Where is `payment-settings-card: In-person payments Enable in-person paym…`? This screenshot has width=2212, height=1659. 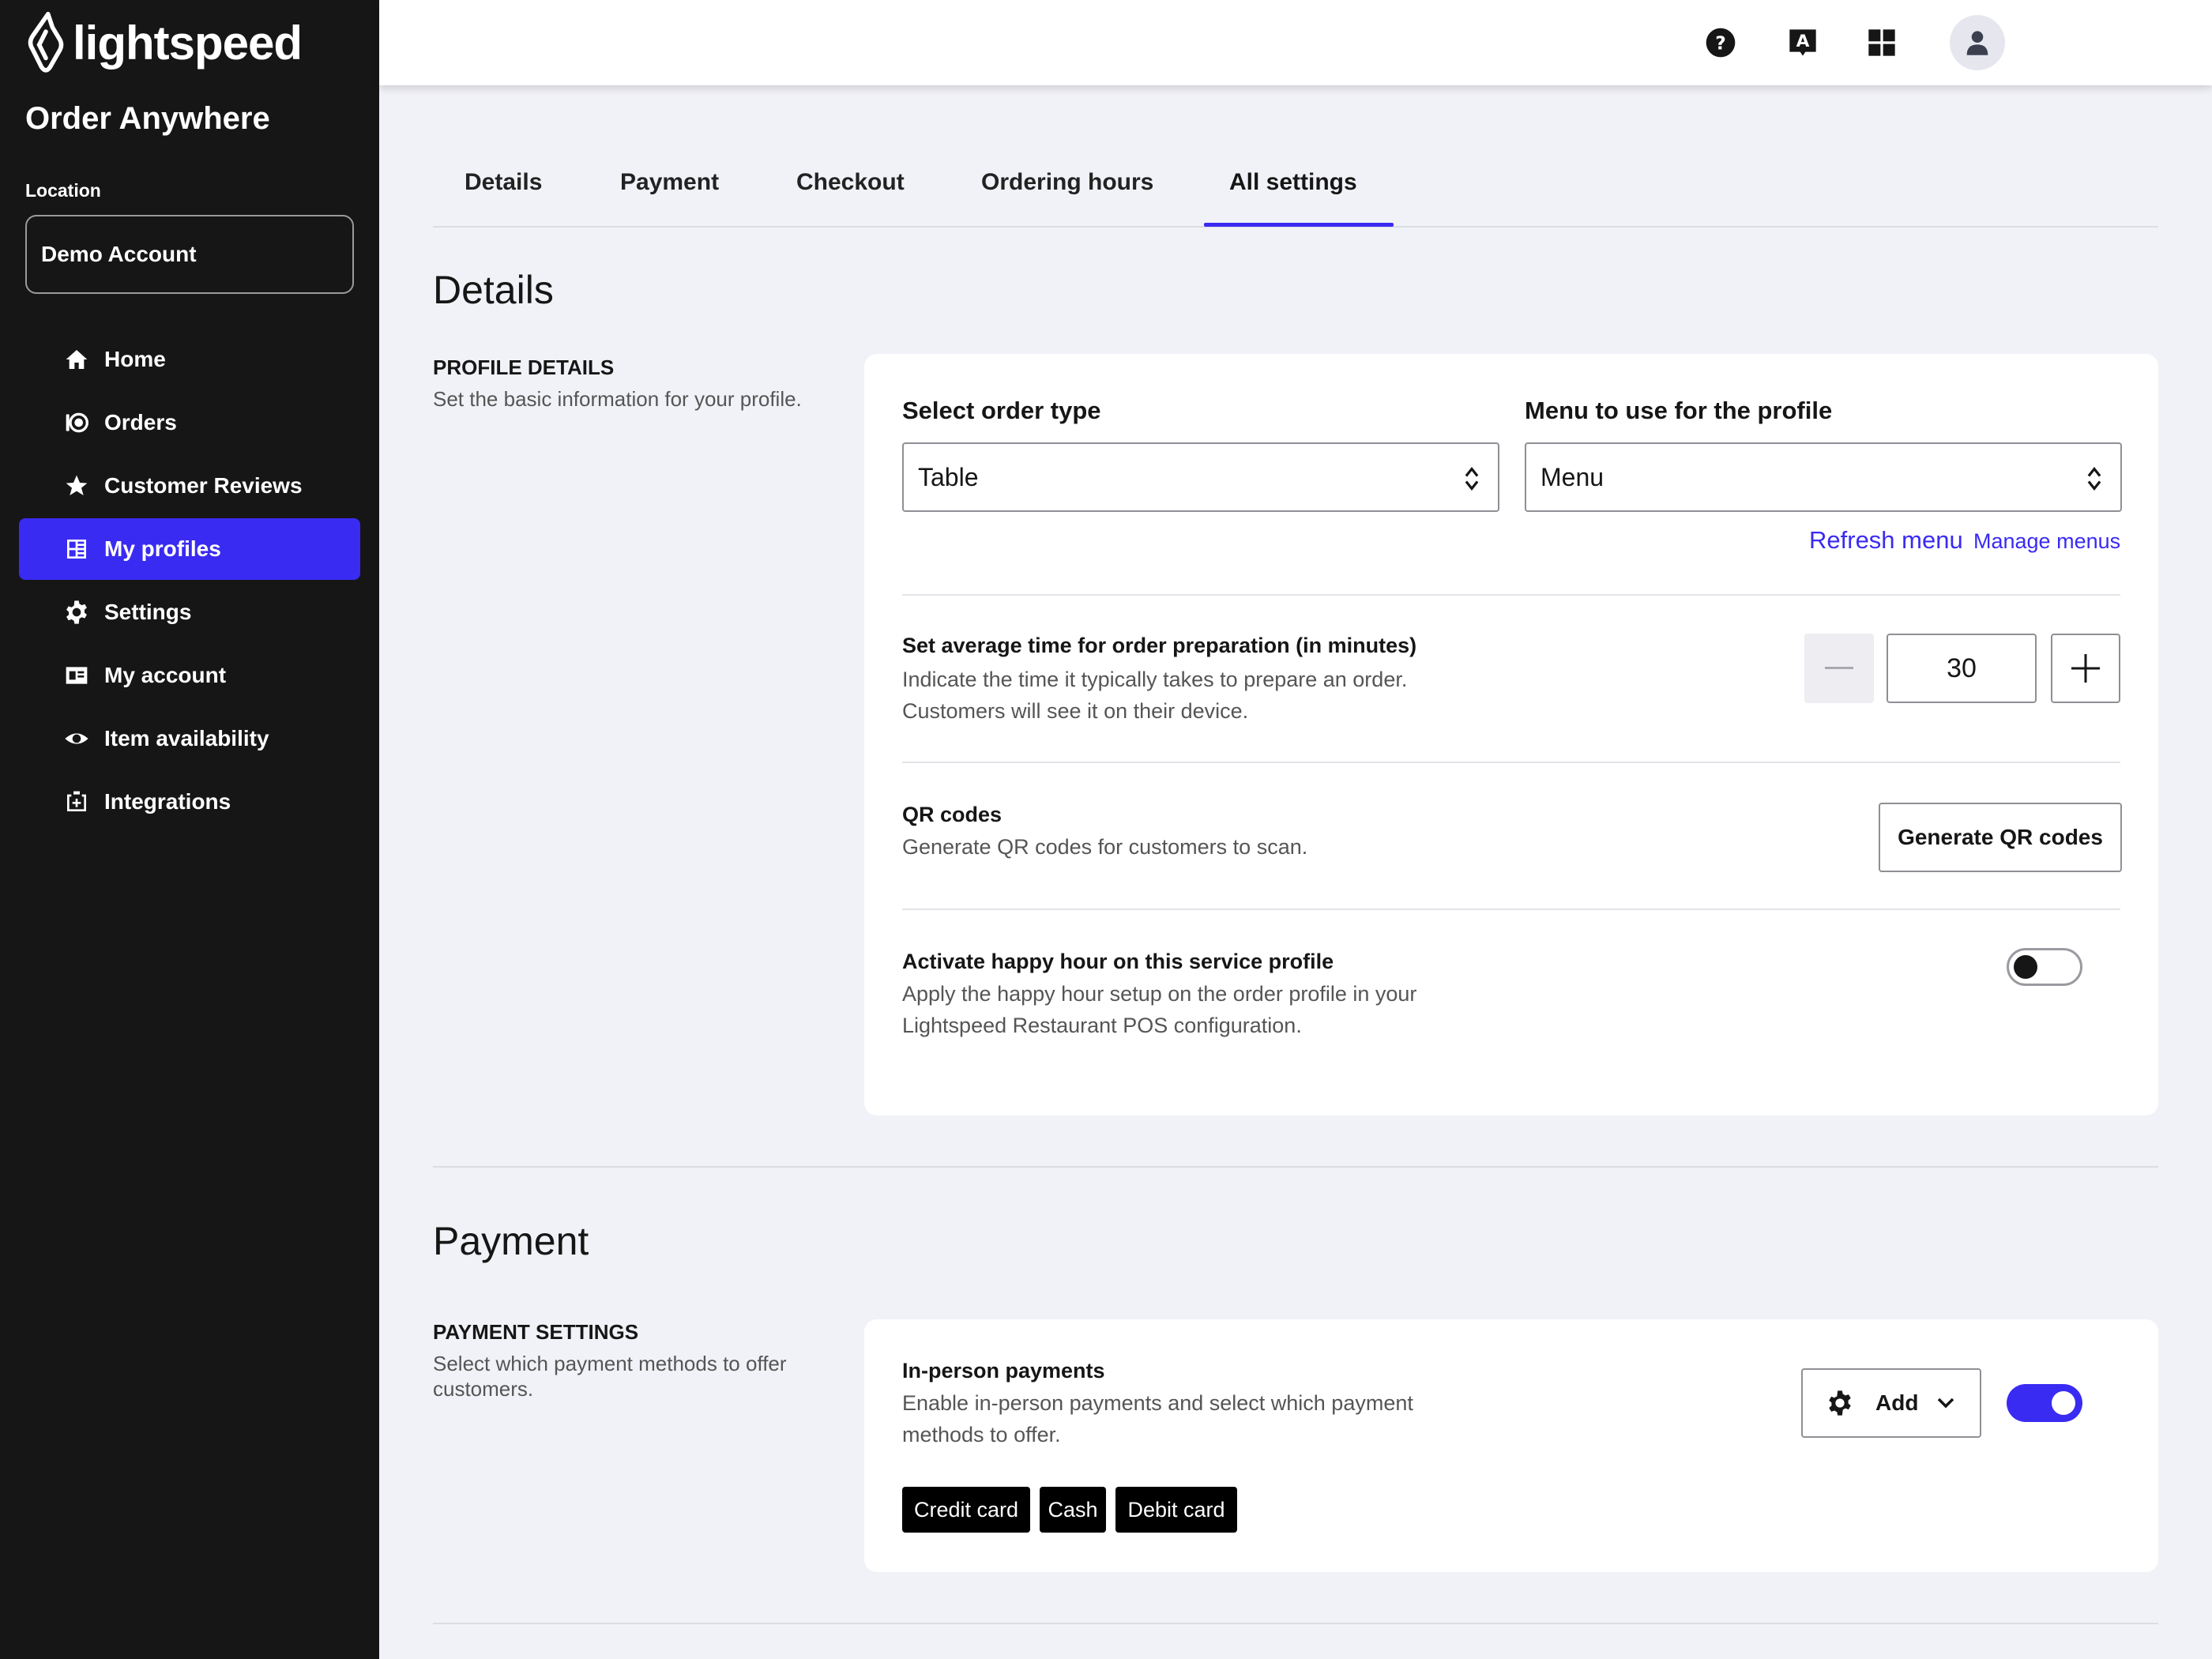
payment-settings-card: In-person payments Enable in-person paym… is located at coordinates (1511, 1446).